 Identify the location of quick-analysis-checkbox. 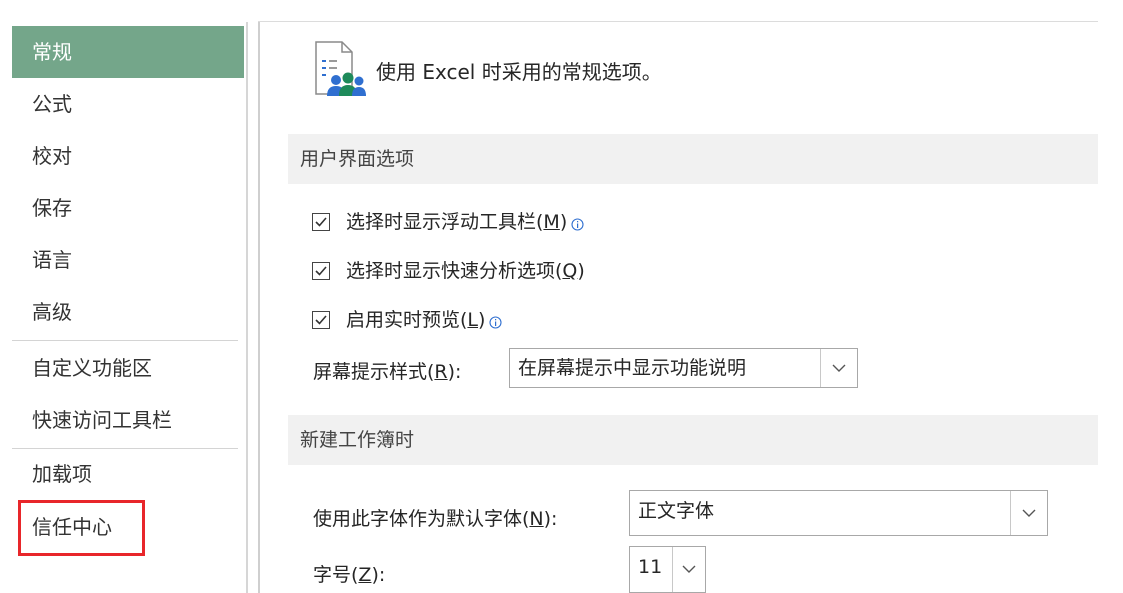
(321, 271).